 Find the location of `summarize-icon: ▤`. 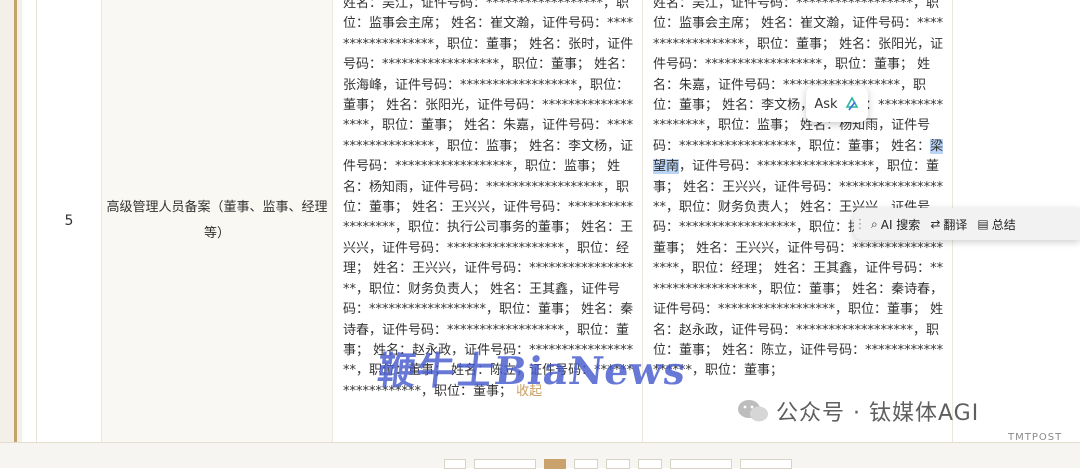

summarize-icon: ▤ is located at coordinates (983, 224).